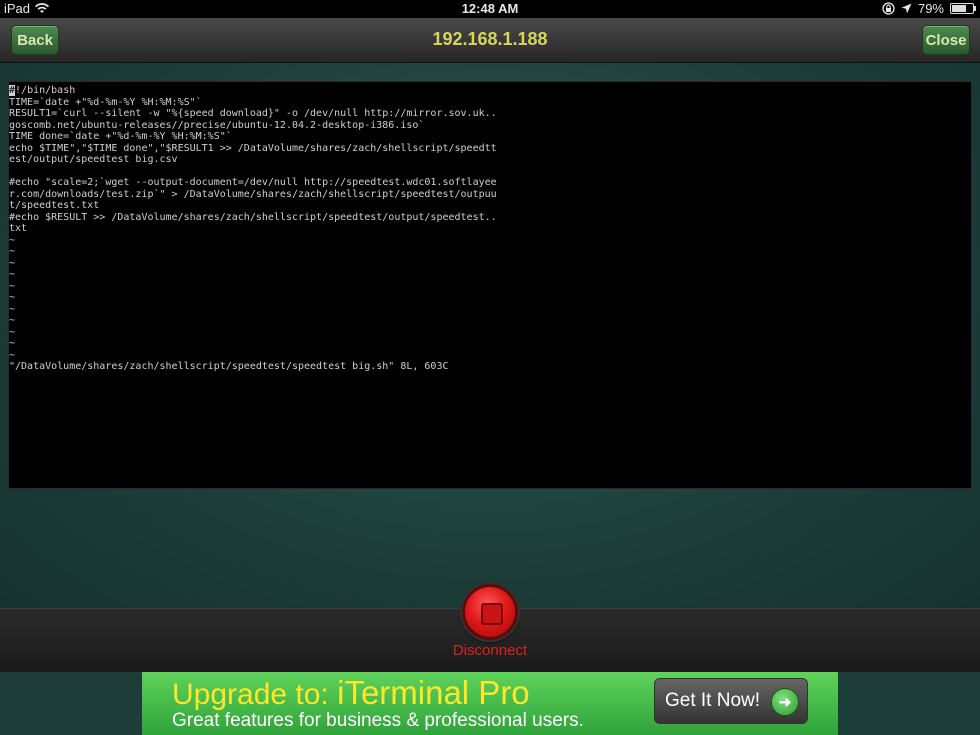 The image size is (980, 735). What do you see at coordinates (930, 8) in the screenshot?
I see `battery-percent: 79%` at bounding box center [930, 8].